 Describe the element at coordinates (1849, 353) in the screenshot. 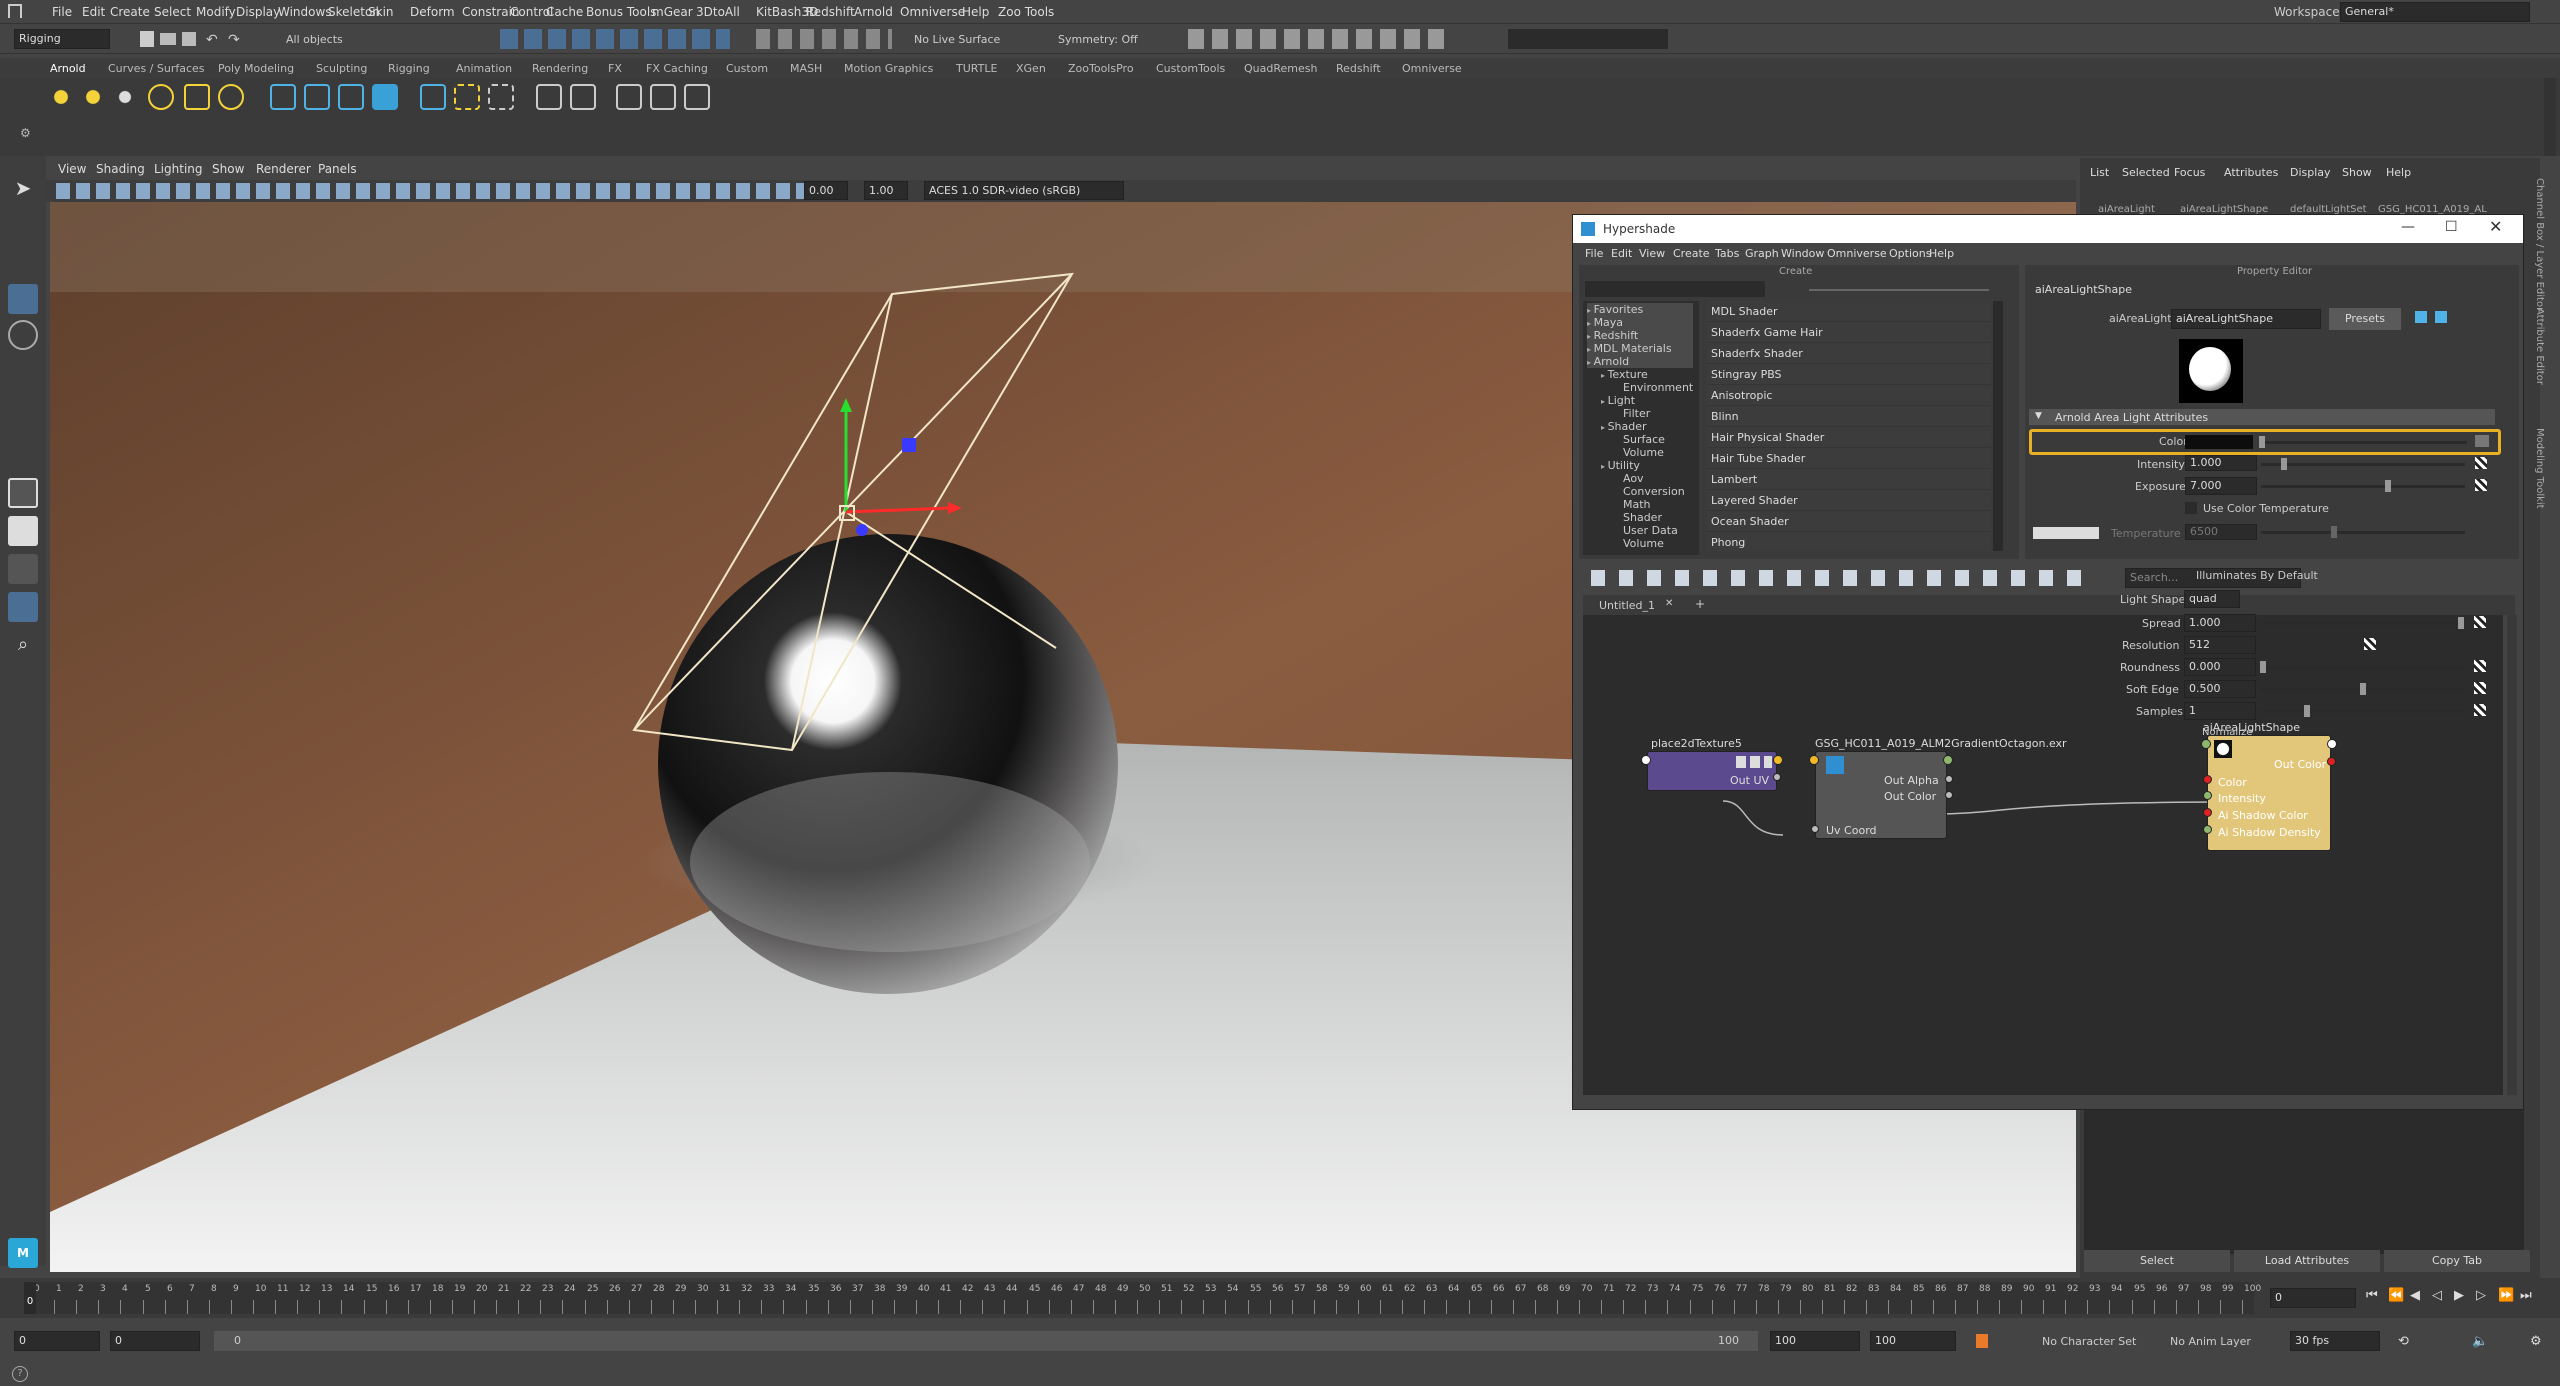

I see `shader-list-item: Shaderfx Shader` at that location.